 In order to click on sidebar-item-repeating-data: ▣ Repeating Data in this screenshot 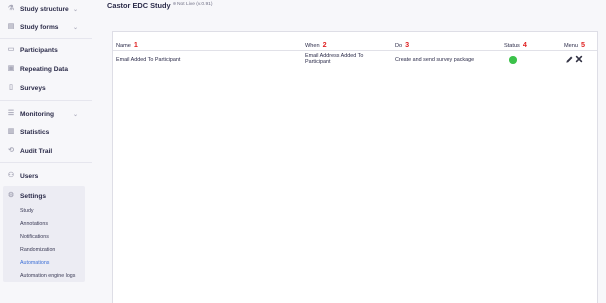, I will do `click(46, 69)`.